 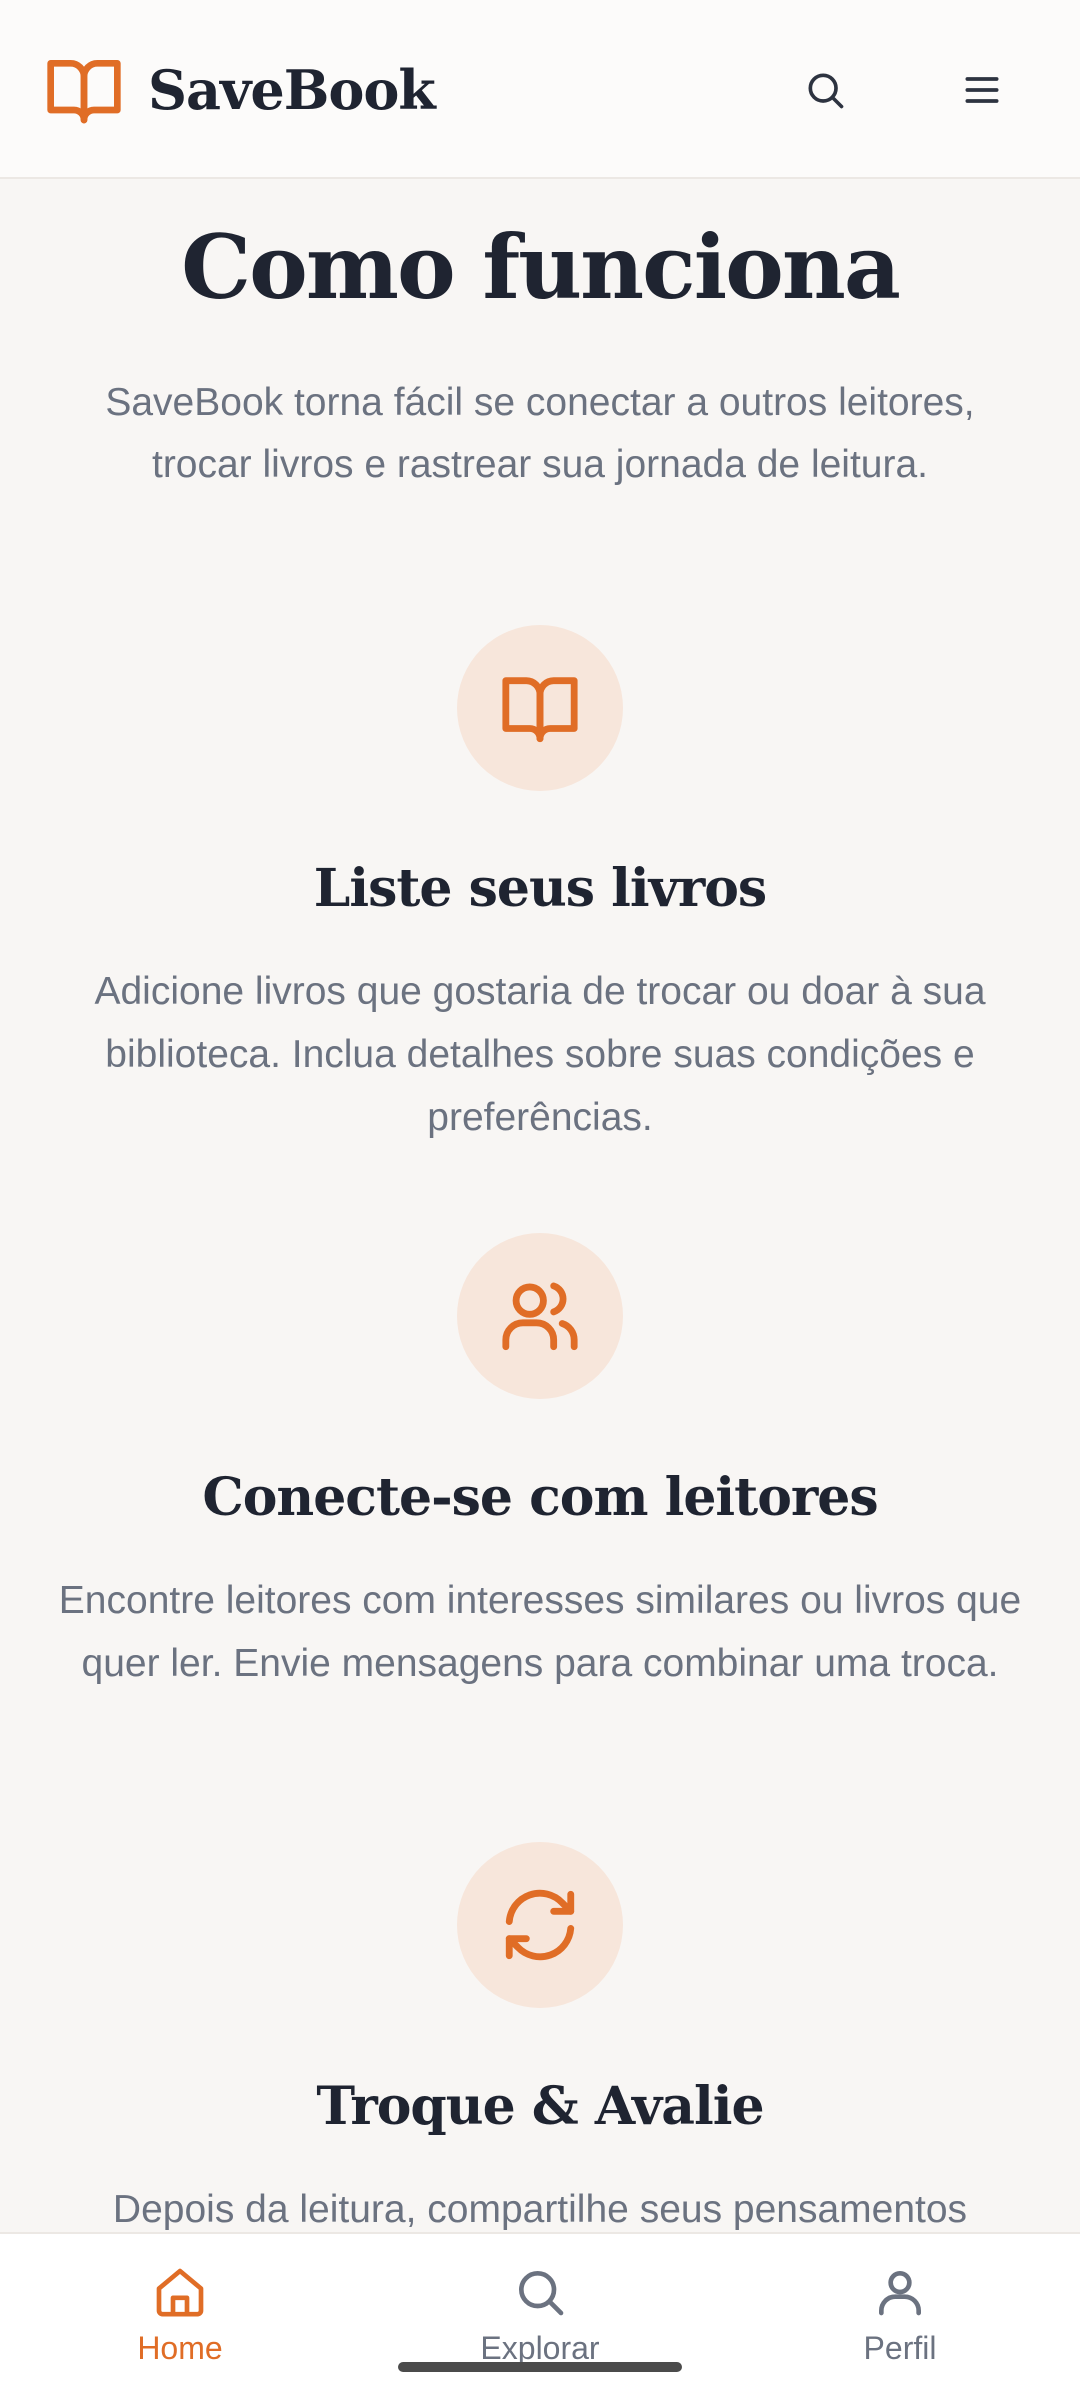 What do you see at coordinates (541, 267) in the screenshot?
I see `section-title: Como funciona` at bounding box center [541, 267].